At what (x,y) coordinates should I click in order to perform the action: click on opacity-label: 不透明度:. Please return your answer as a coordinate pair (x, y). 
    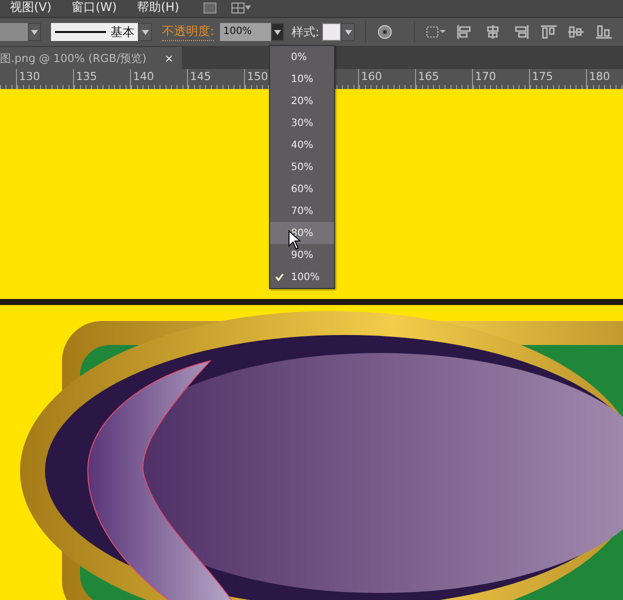
    Looking at the image, I should click on (188, 32).